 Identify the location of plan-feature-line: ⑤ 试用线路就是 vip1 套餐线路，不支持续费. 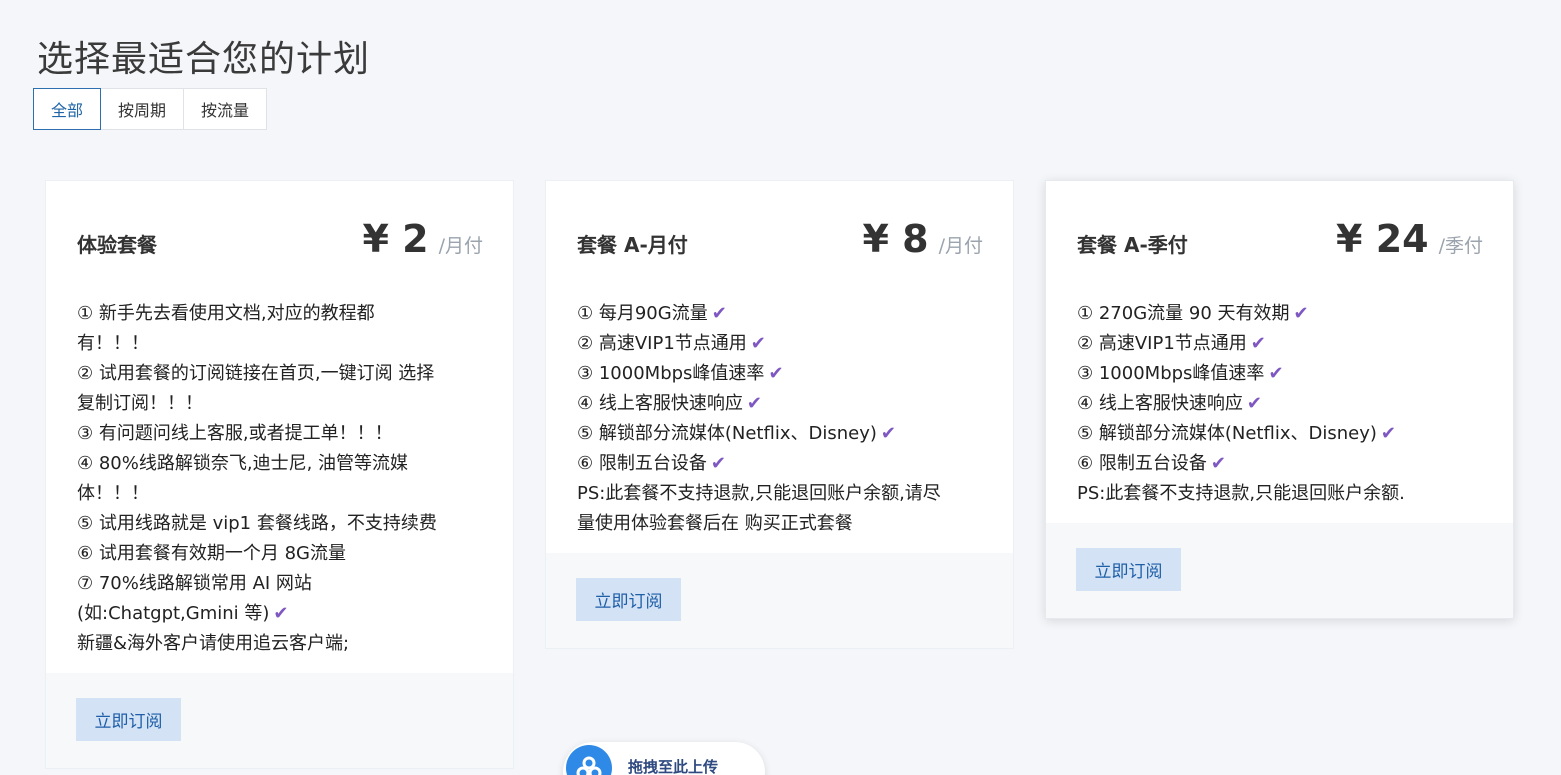
(280, 524).